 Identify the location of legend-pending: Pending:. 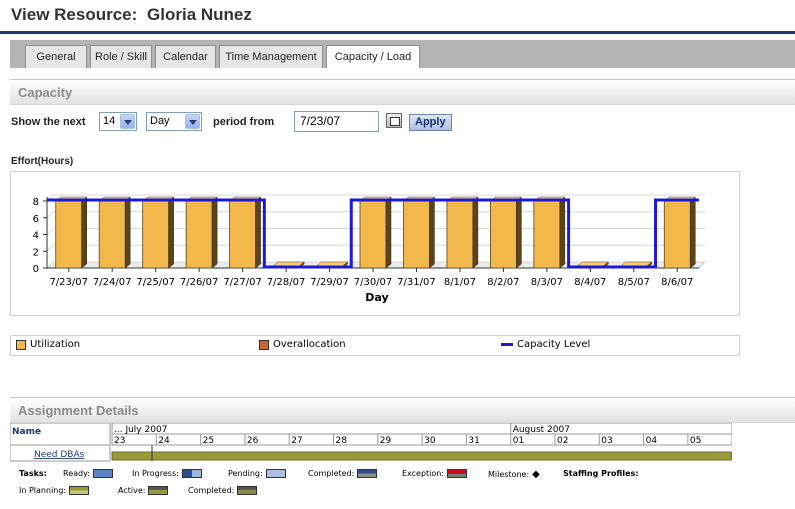
(257, 473).